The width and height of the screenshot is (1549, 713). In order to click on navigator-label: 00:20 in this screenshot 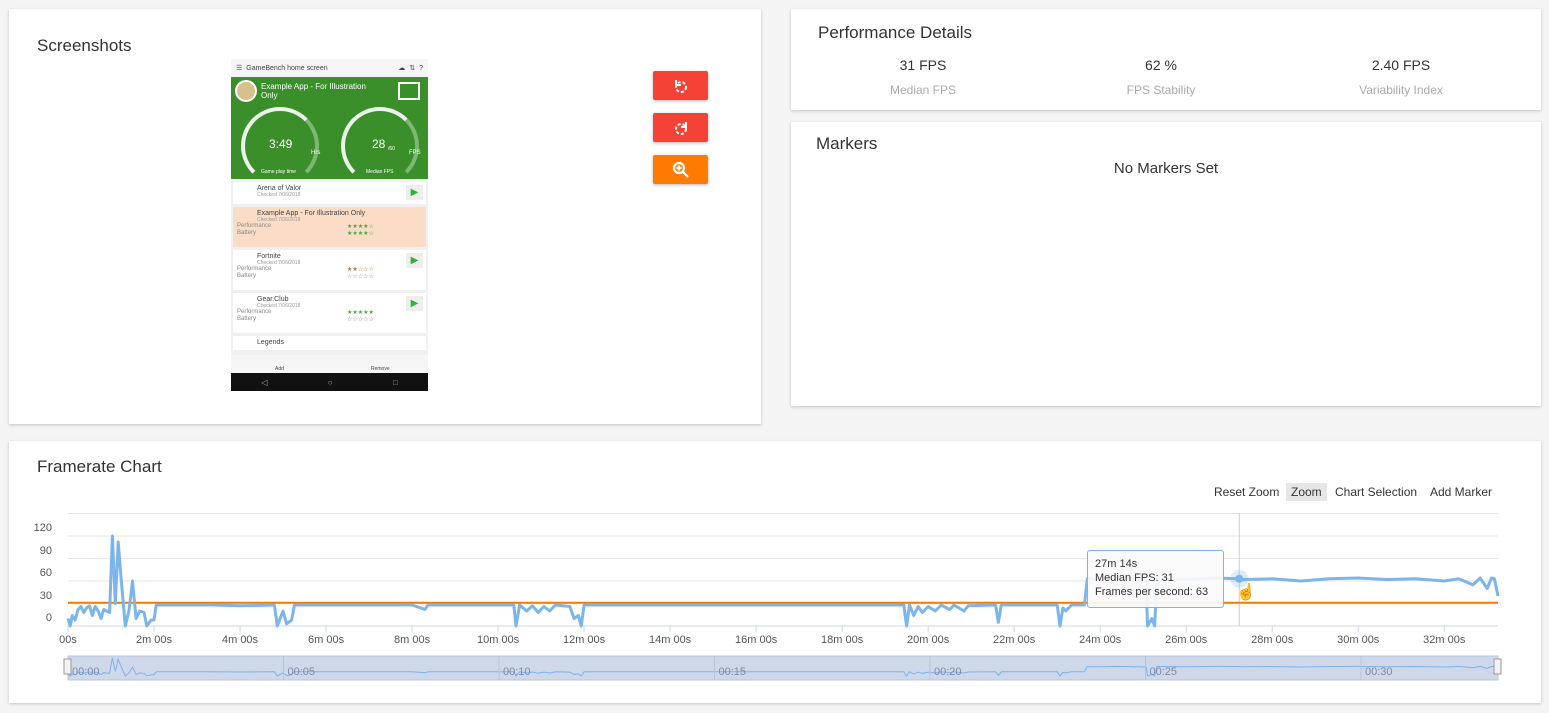, I will do `click(948, 672)`.